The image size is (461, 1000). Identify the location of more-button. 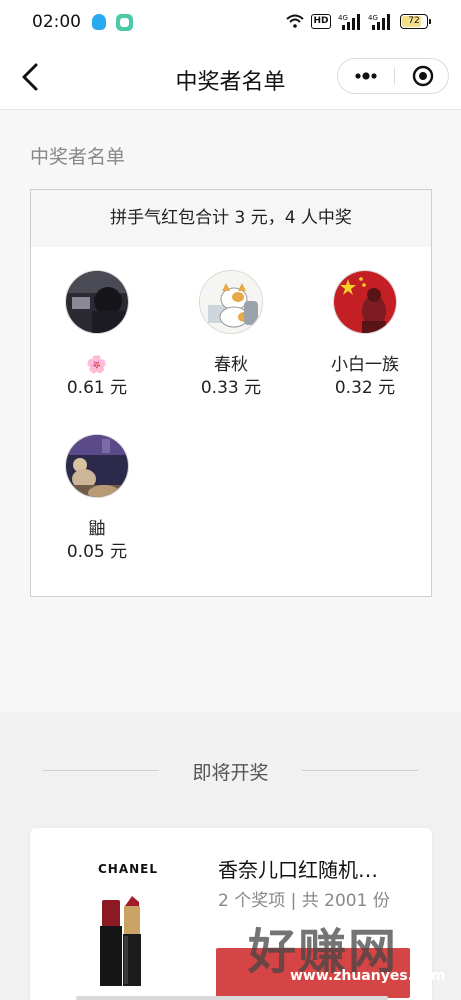
(365, 76).